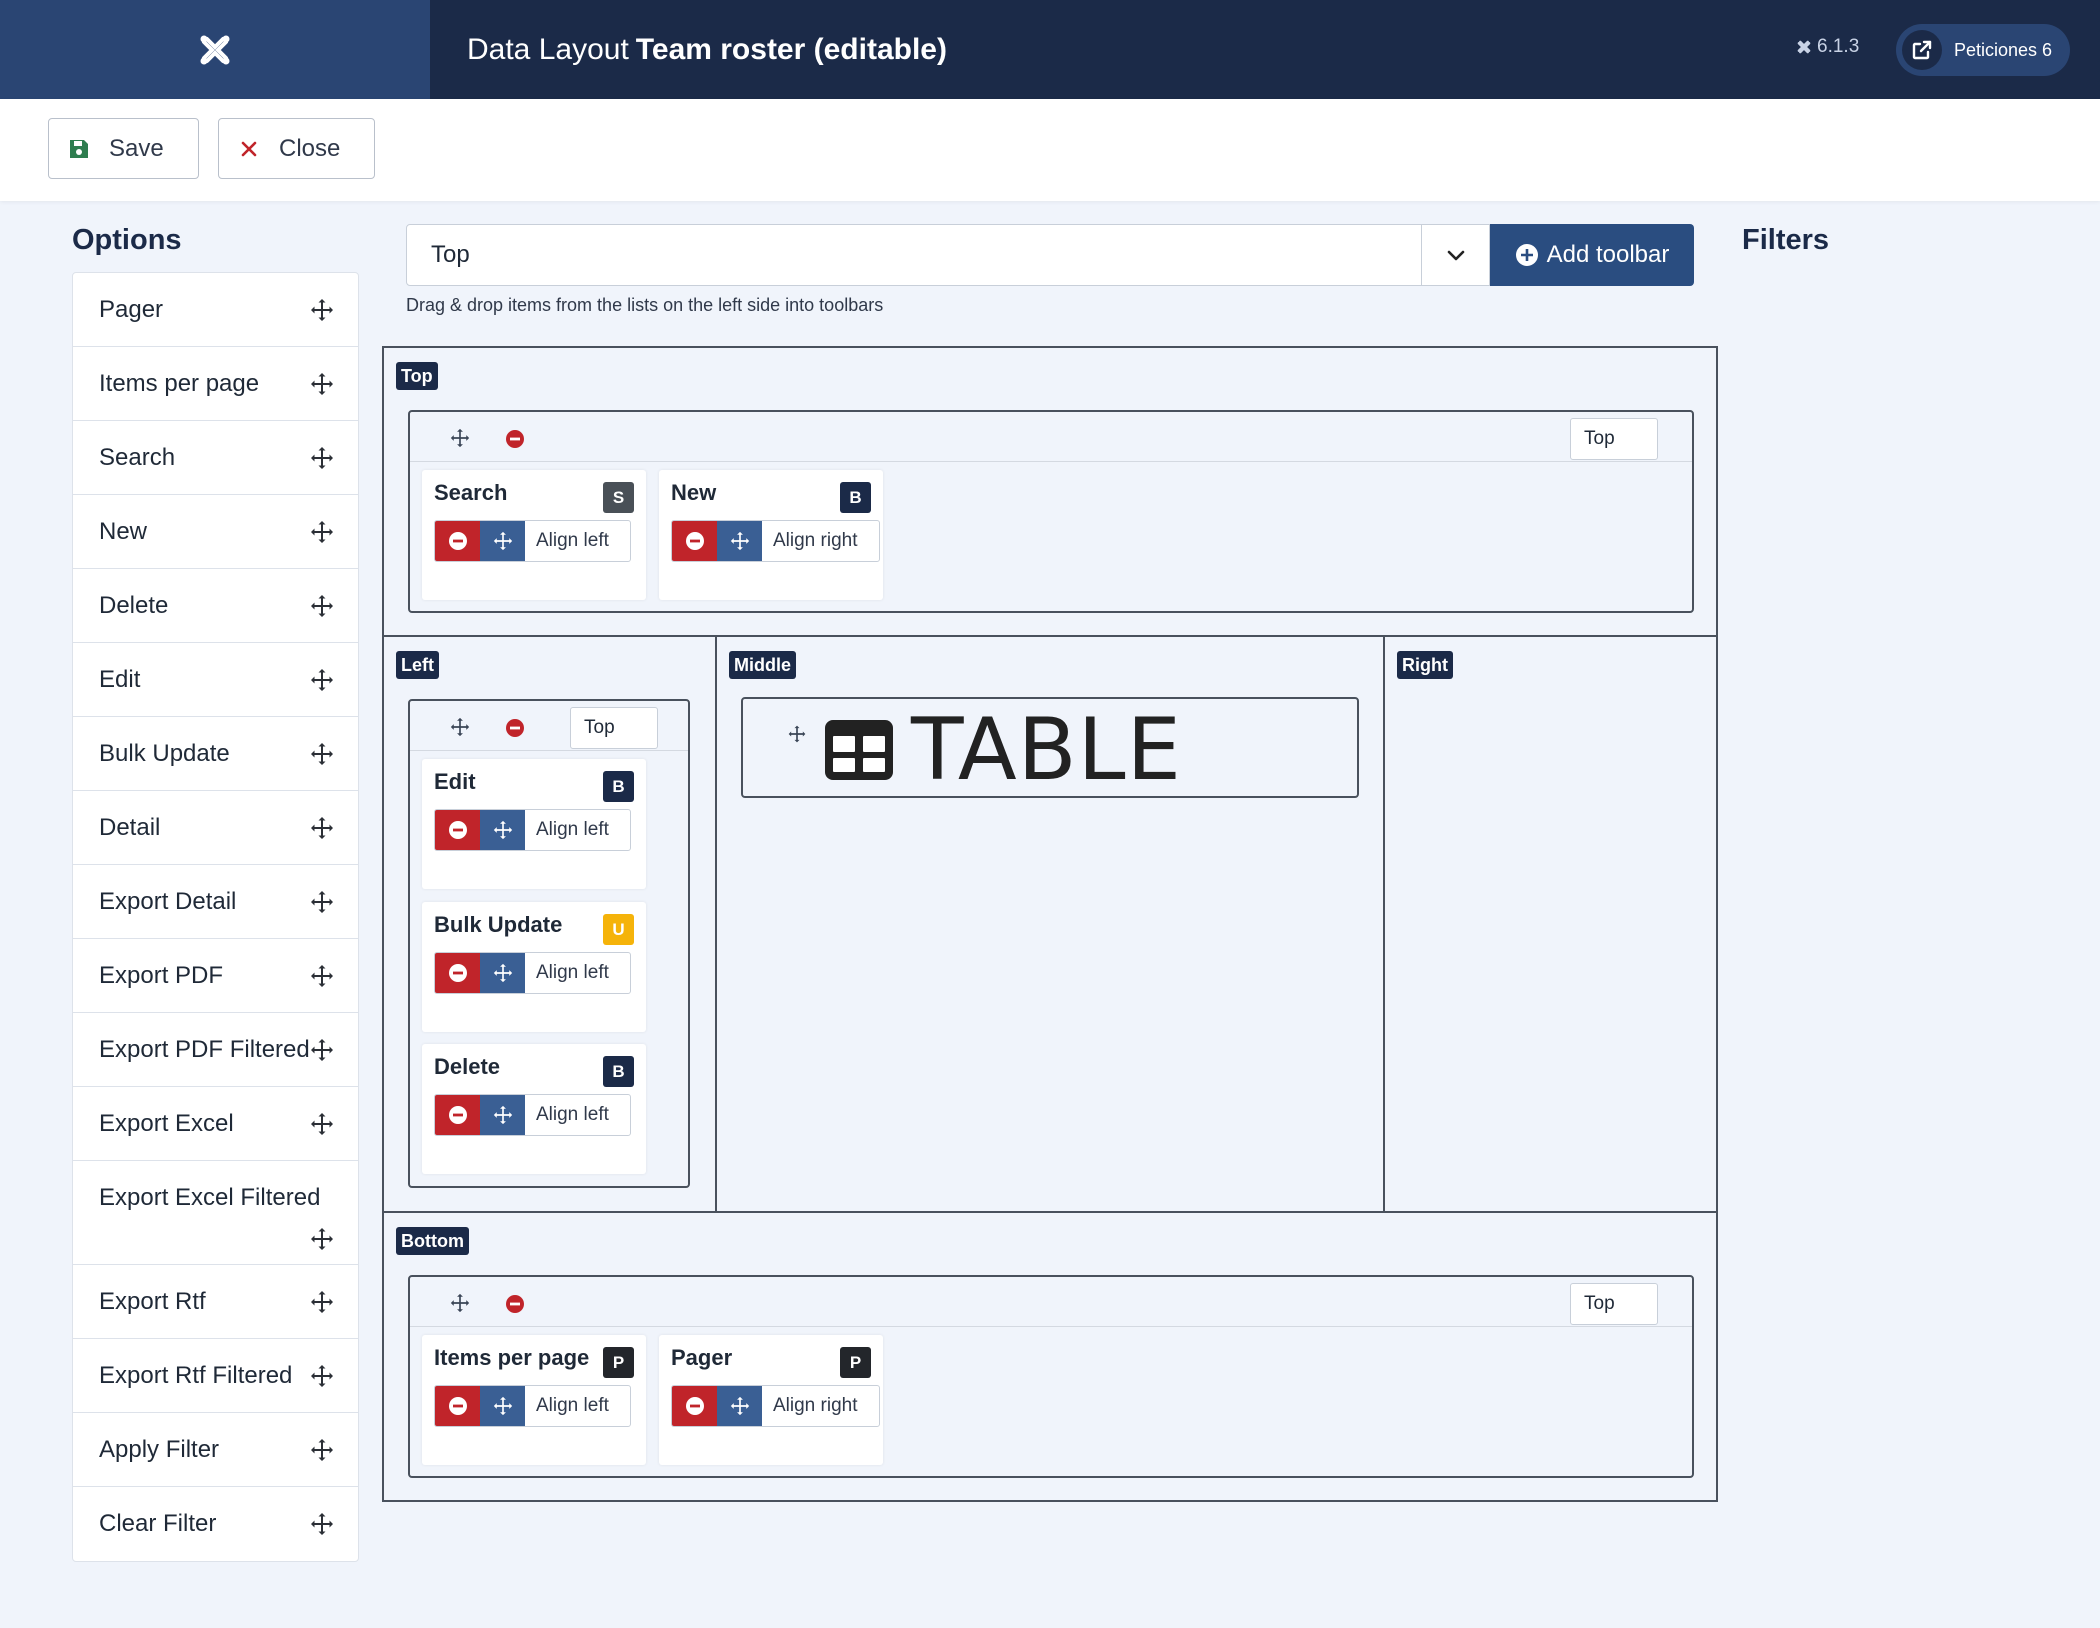  Describe the element at coordinates (134, 605) in the screenshot. I see `option-item-label: Delete` at that location.